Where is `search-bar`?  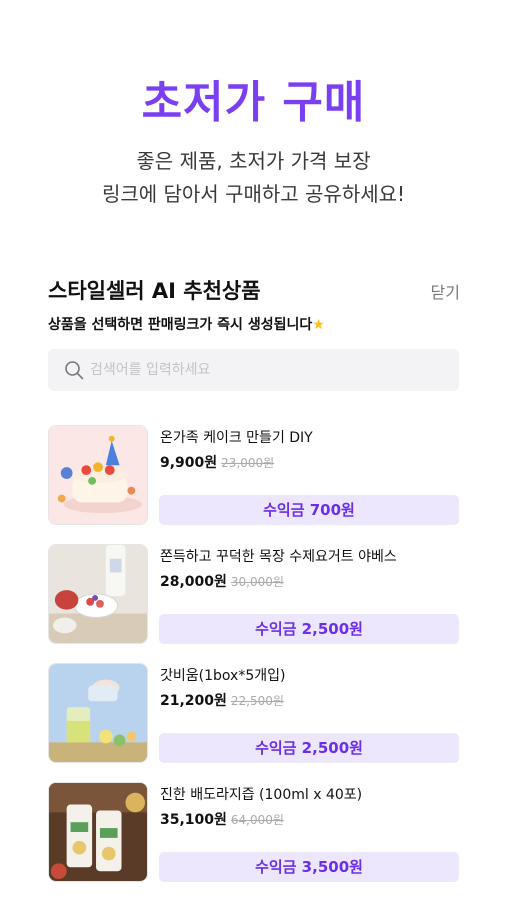
search-bar is located at coordinates (253, 370).